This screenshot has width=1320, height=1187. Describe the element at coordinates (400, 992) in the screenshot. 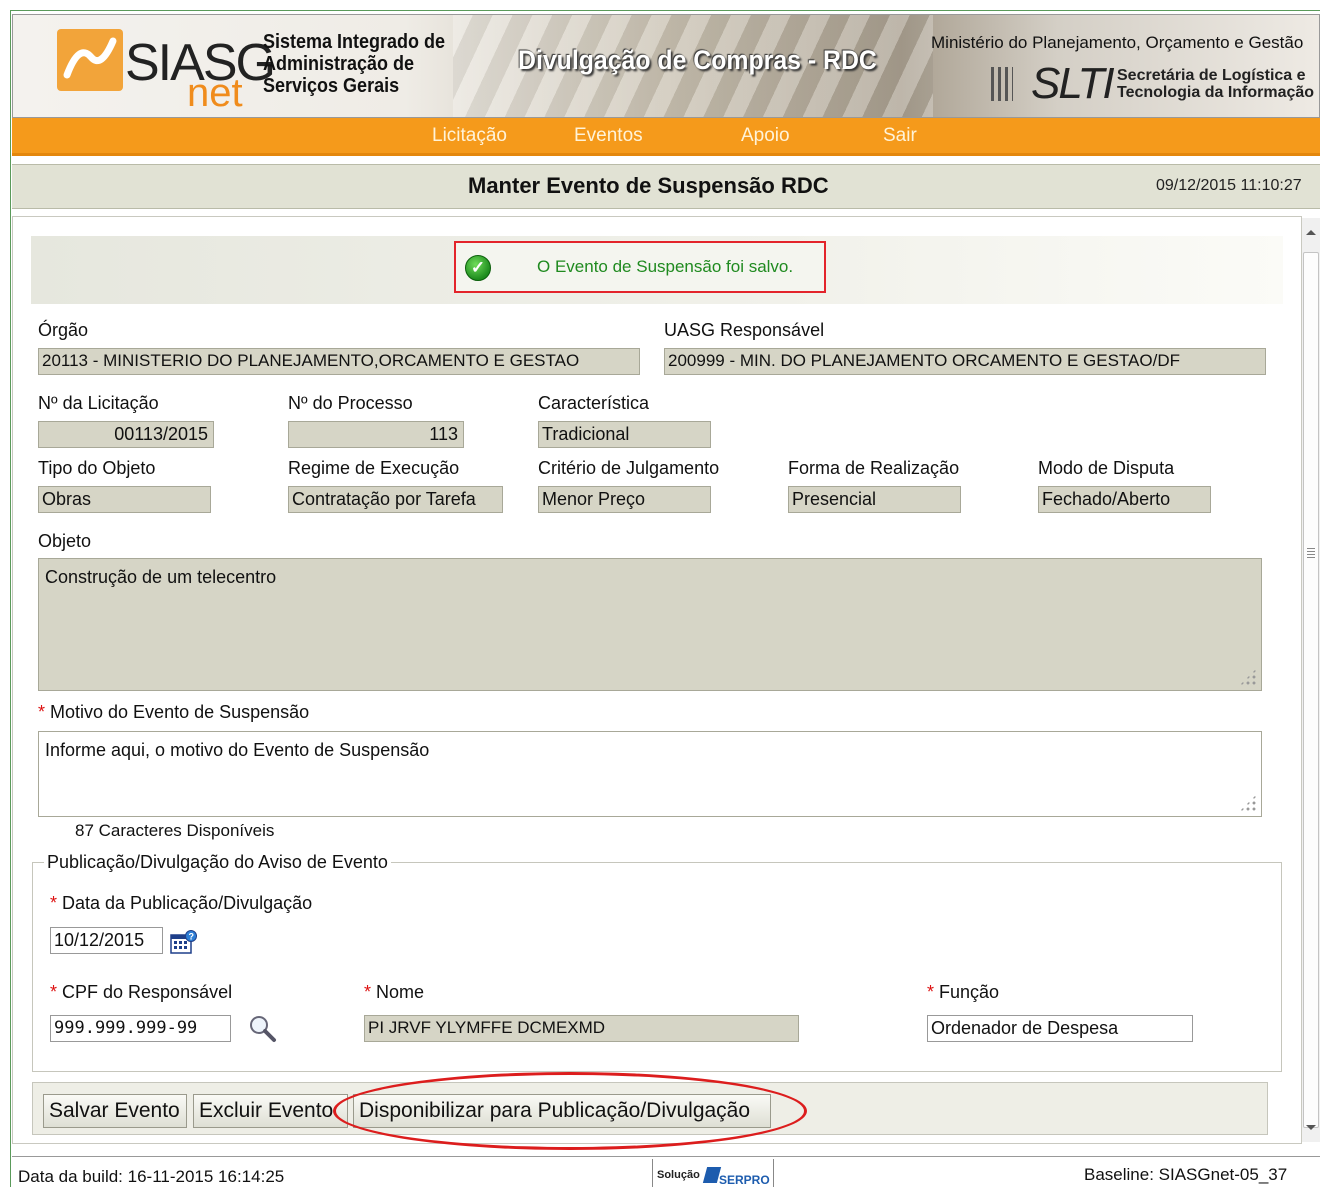

I see `nome-label-text: Nome` at that location.